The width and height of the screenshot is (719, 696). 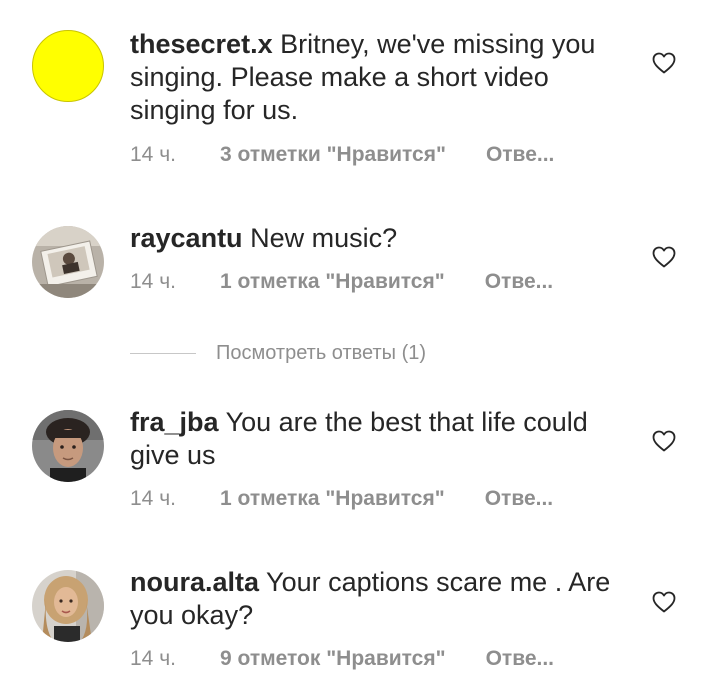 What do you see at coordinates (163, 353) in the screenshot?
I see `replies-divider` at bounding box center [163, 353].